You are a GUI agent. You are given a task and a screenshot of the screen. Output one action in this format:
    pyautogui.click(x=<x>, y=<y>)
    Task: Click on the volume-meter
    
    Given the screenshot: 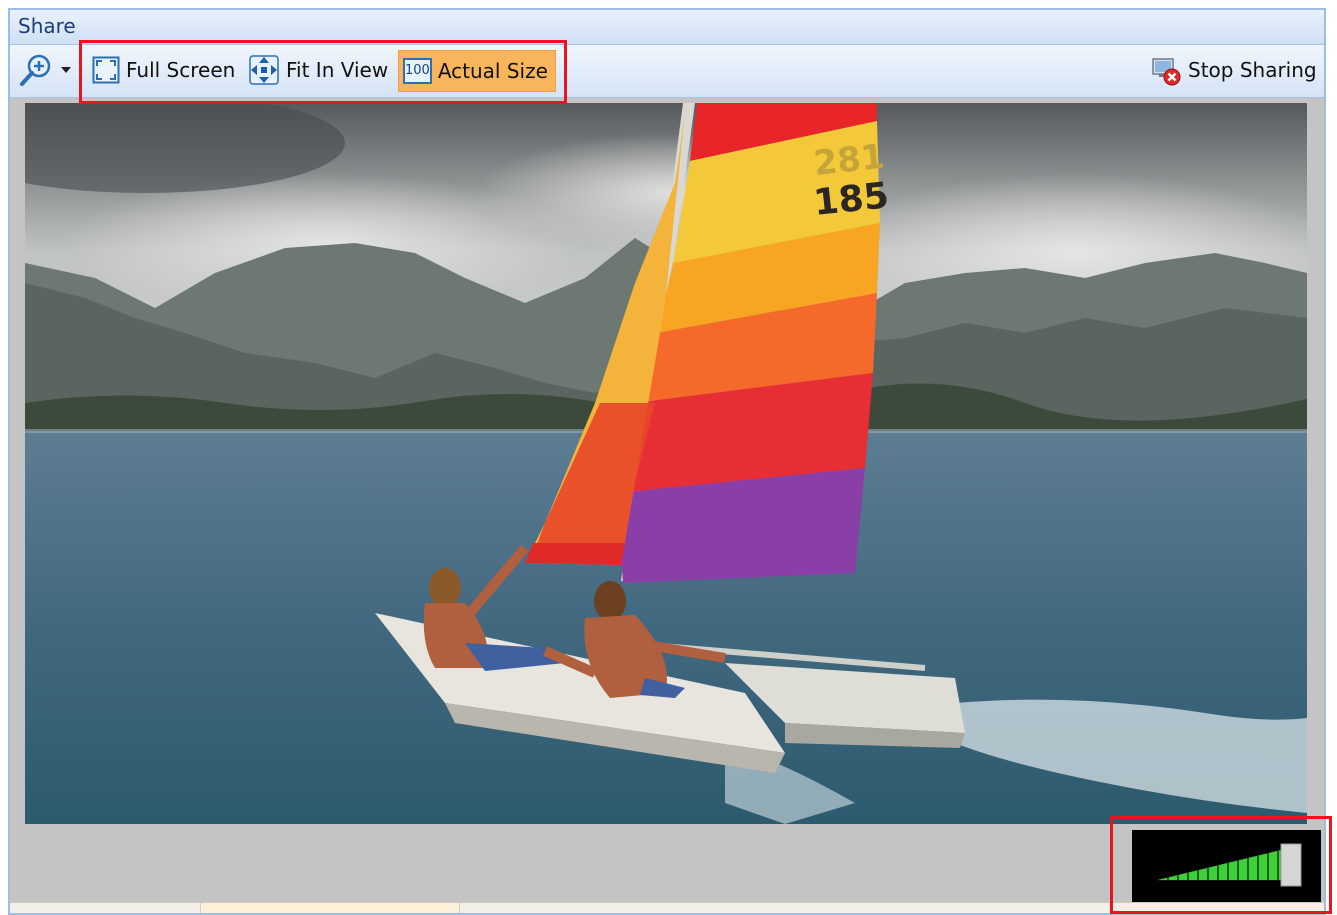 What is the action you would take?
    pyautogui.click(x=1226, y=866)
    